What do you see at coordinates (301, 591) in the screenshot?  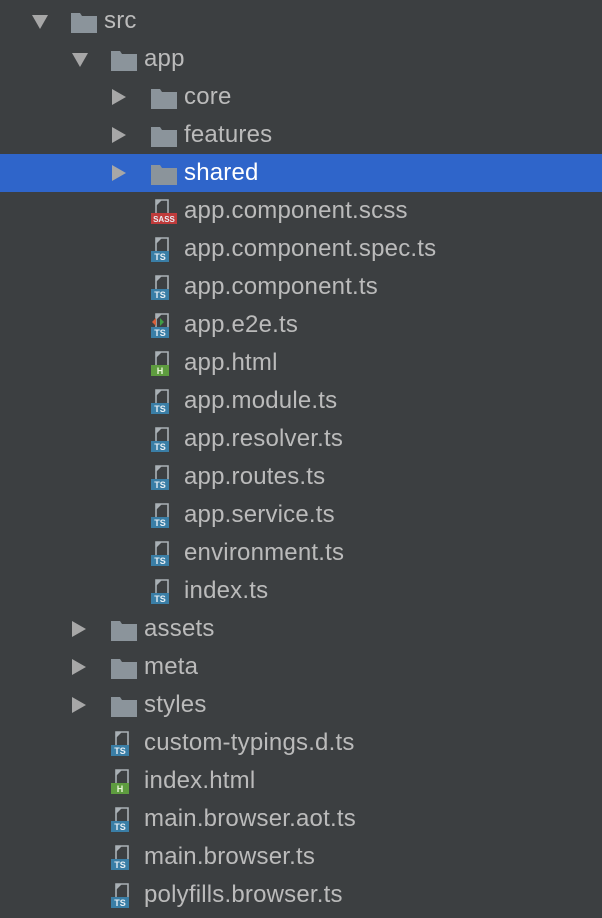 I see `file-row-index-ts: TS index.ts` at bounding box center [301, 591].